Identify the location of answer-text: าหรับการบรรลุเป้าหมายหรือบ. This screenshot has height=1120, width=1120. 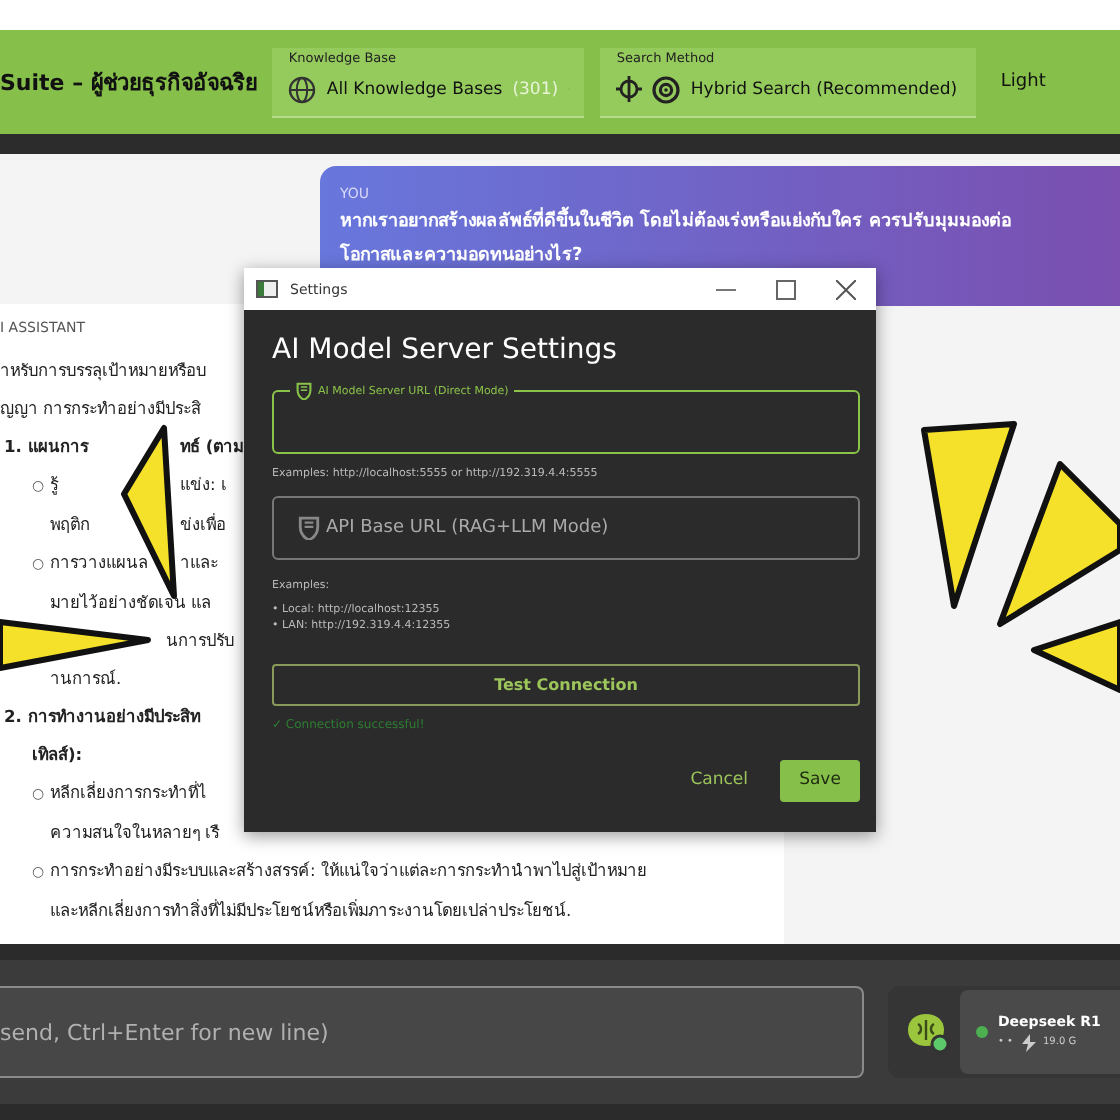
(103, 371).